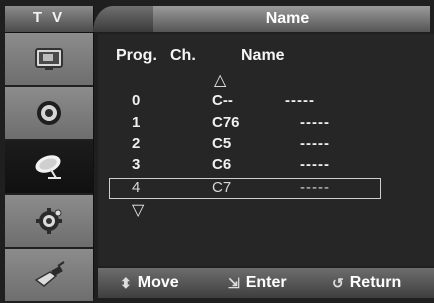 This screenshot has width=434, height=303. I want to click on help-move-label: Move, so click(158, 282).